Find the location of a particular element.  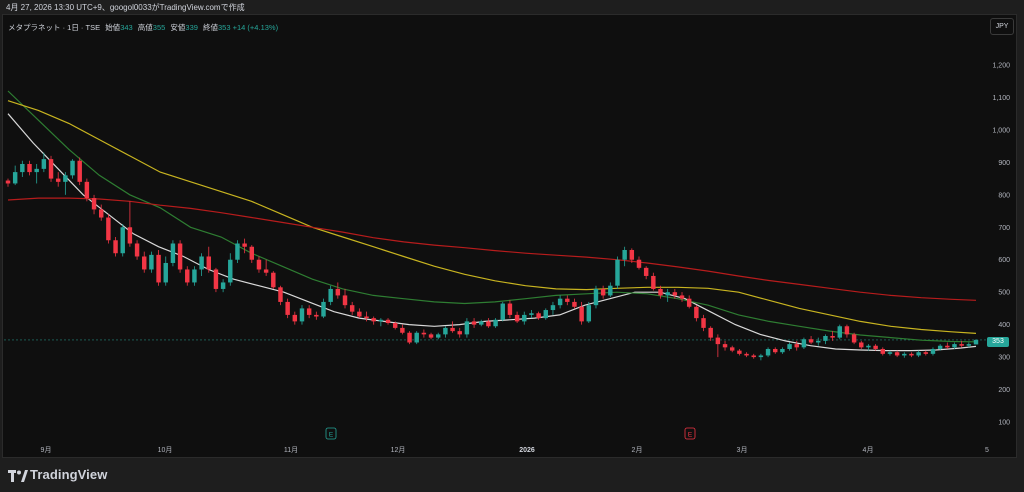

y-tick-label: 600 is located at coordinates (1004, 260).